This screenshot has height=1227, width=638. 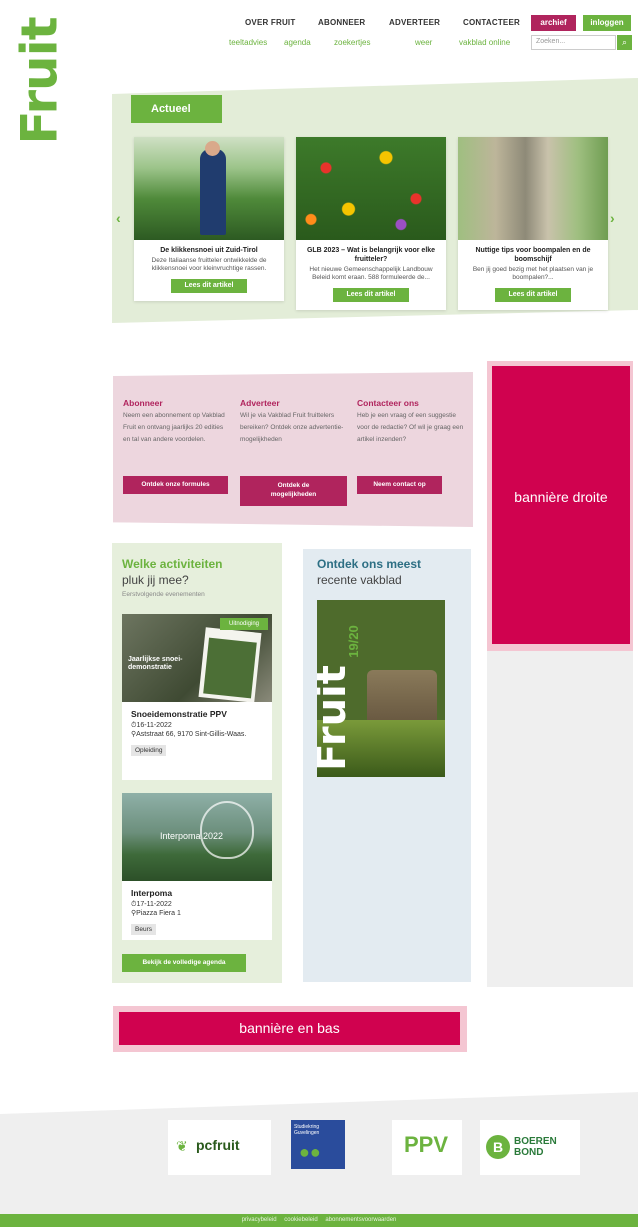 I want to click on archief-button: archief, so click(x=553, y=23).